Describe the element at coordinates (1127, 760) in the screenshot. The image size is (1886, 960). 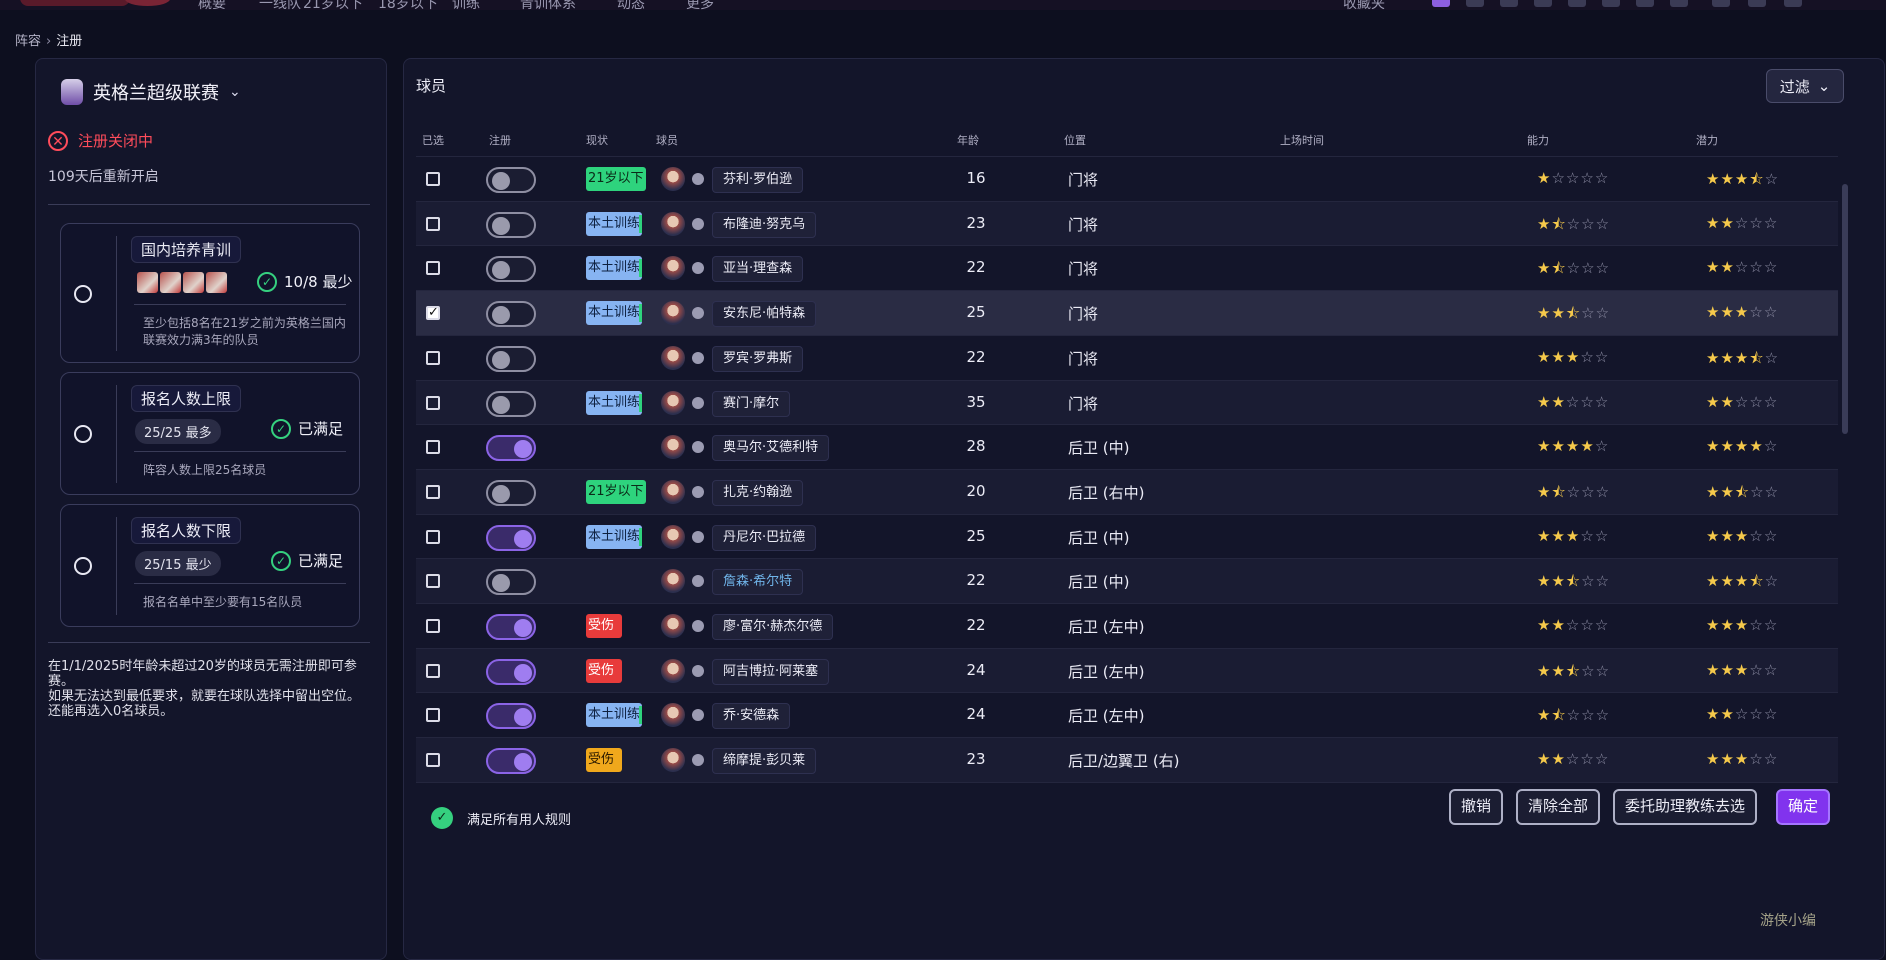
I see `table-row: 受伤 缔摩提·彭贝莱 23 后卫/边翼卫 (右) ★★☆☆☆ ★★★☆☆` at that location.